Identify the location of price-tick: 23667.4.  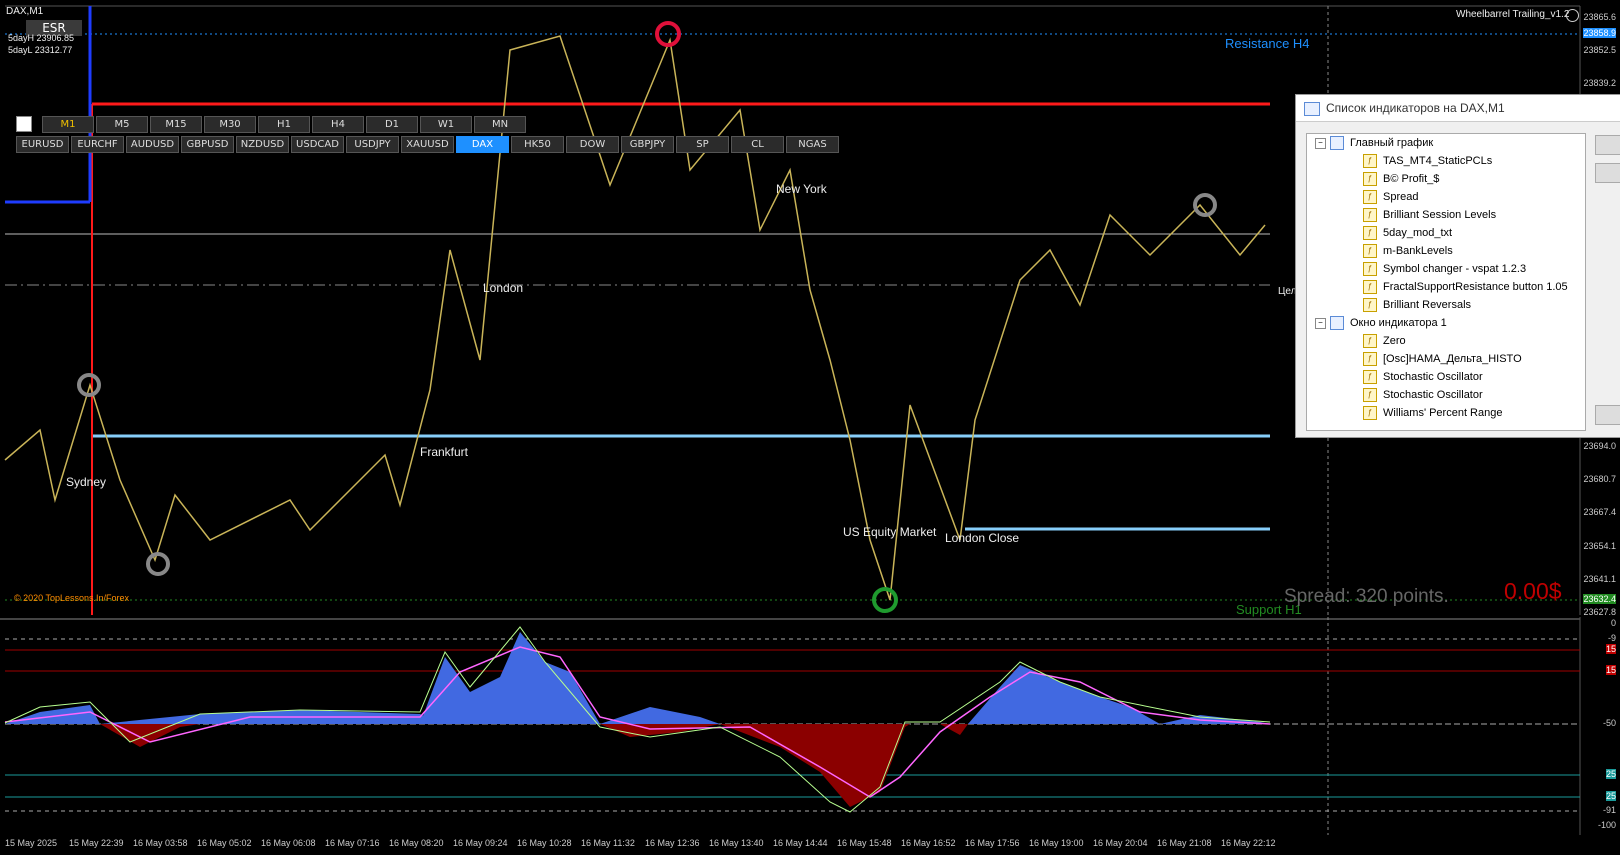
(1599, 512).